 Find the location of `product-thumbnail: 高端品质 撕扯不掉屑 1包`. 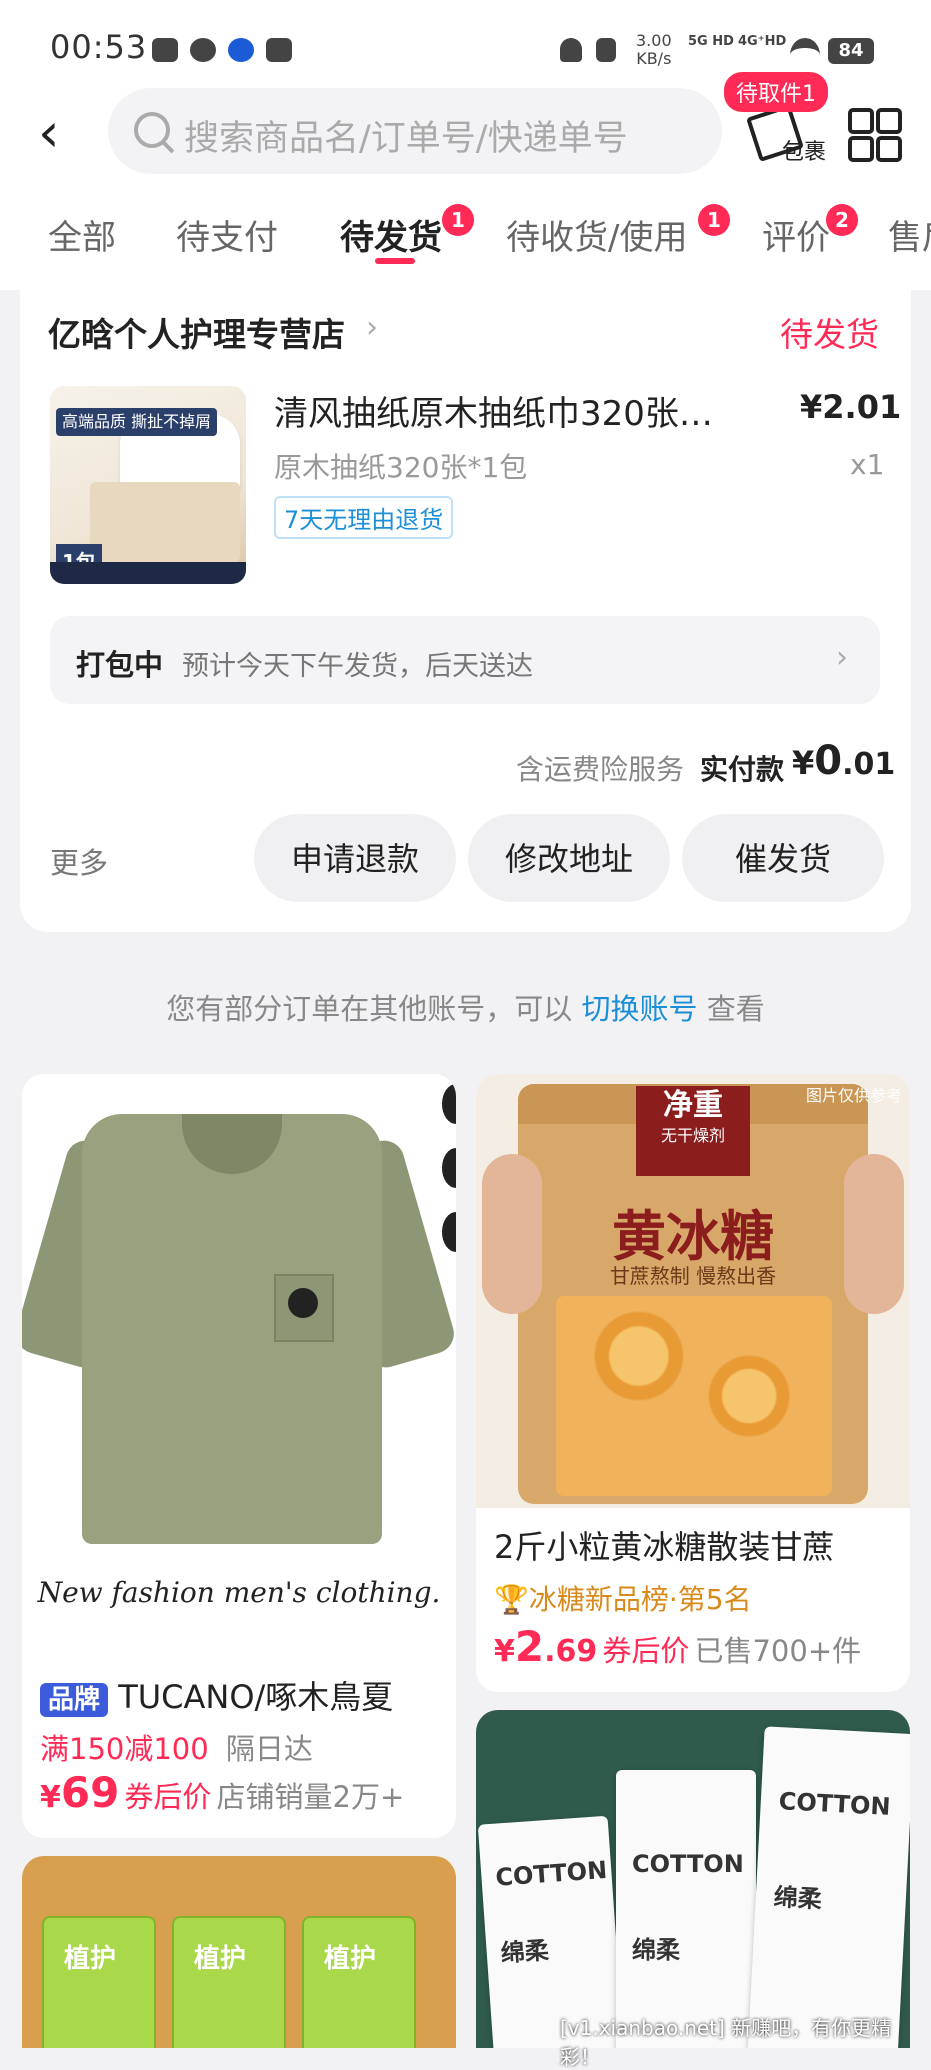

product-thumbnail: 高端品质 撕扯不掉屑 1包 is located at coordinates (148, 485).